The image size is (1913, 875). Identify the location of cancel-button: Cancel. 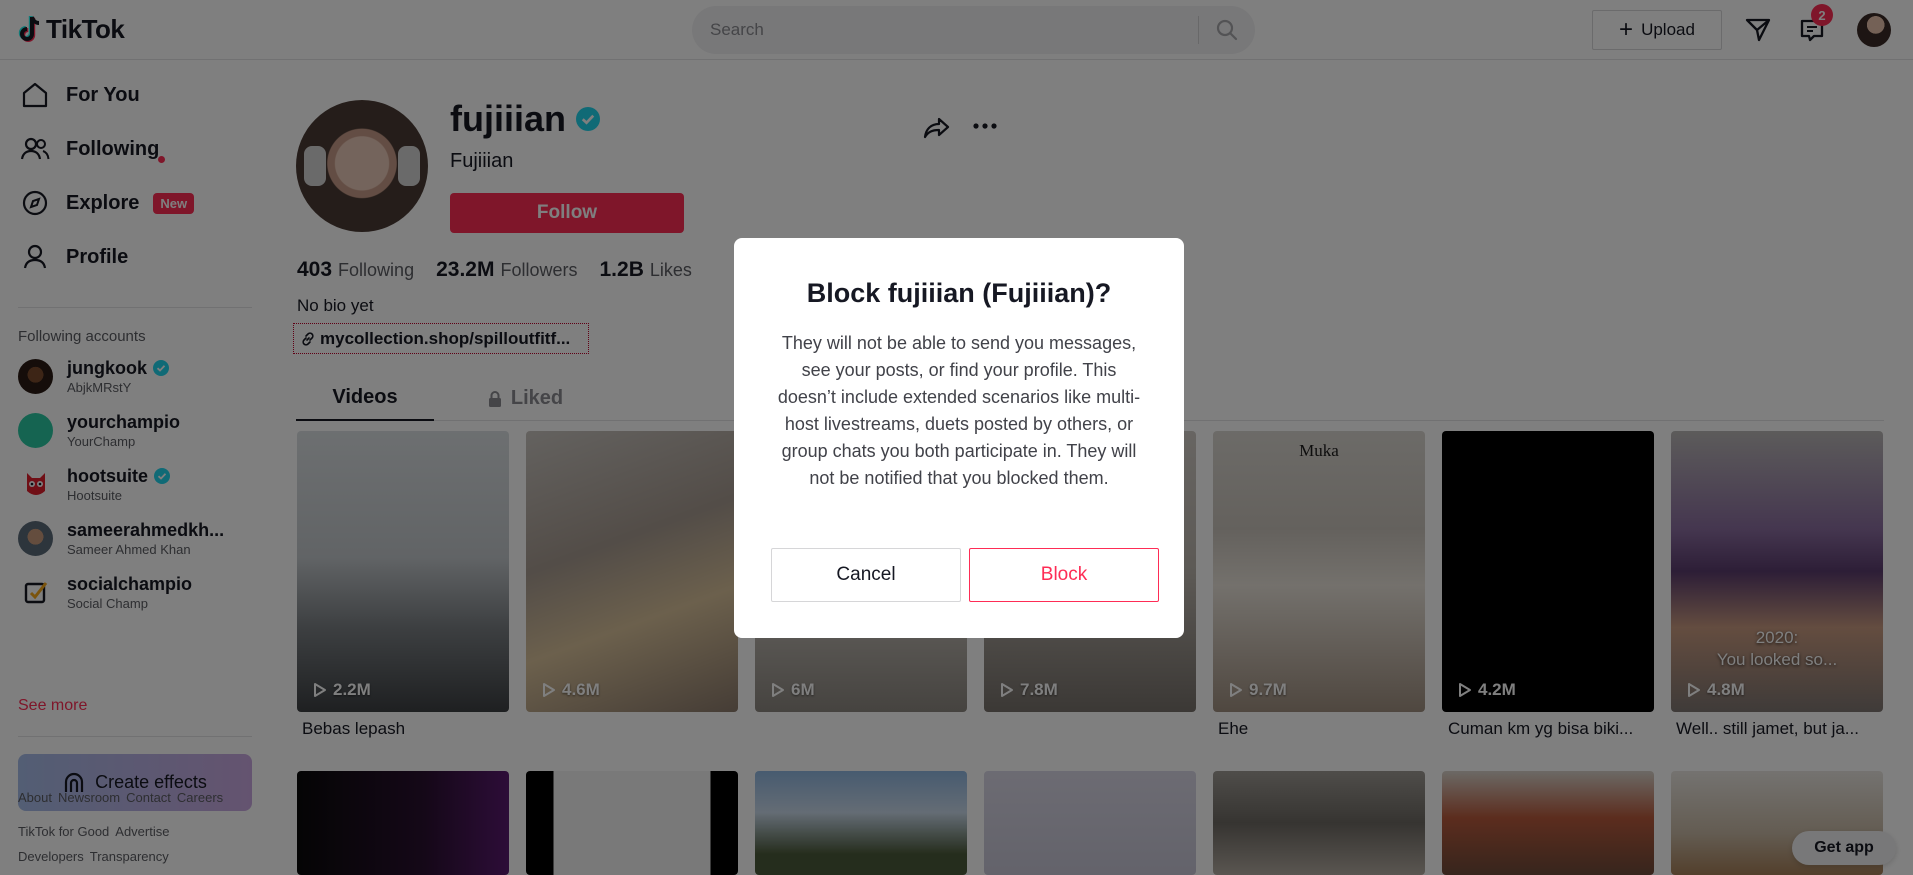
(866, 575).